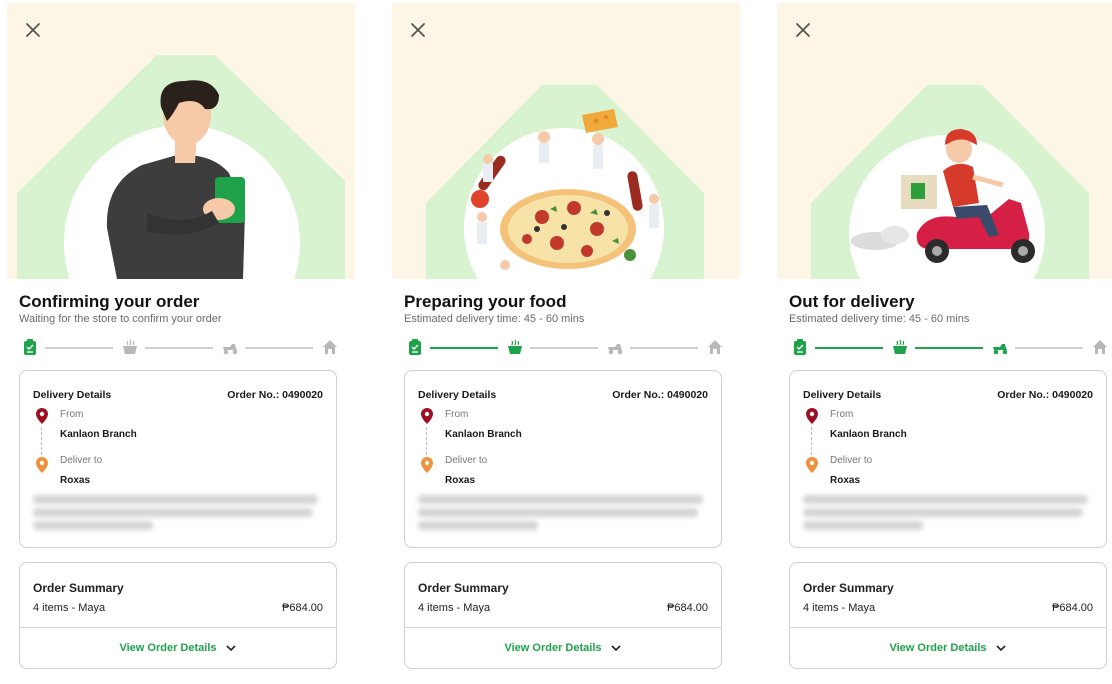 The height and width of the screenshot is (684, 1112). Describe the element at coordinates (852, 301) in the screenshot. I see `status-title: Out for delivery` at that location.